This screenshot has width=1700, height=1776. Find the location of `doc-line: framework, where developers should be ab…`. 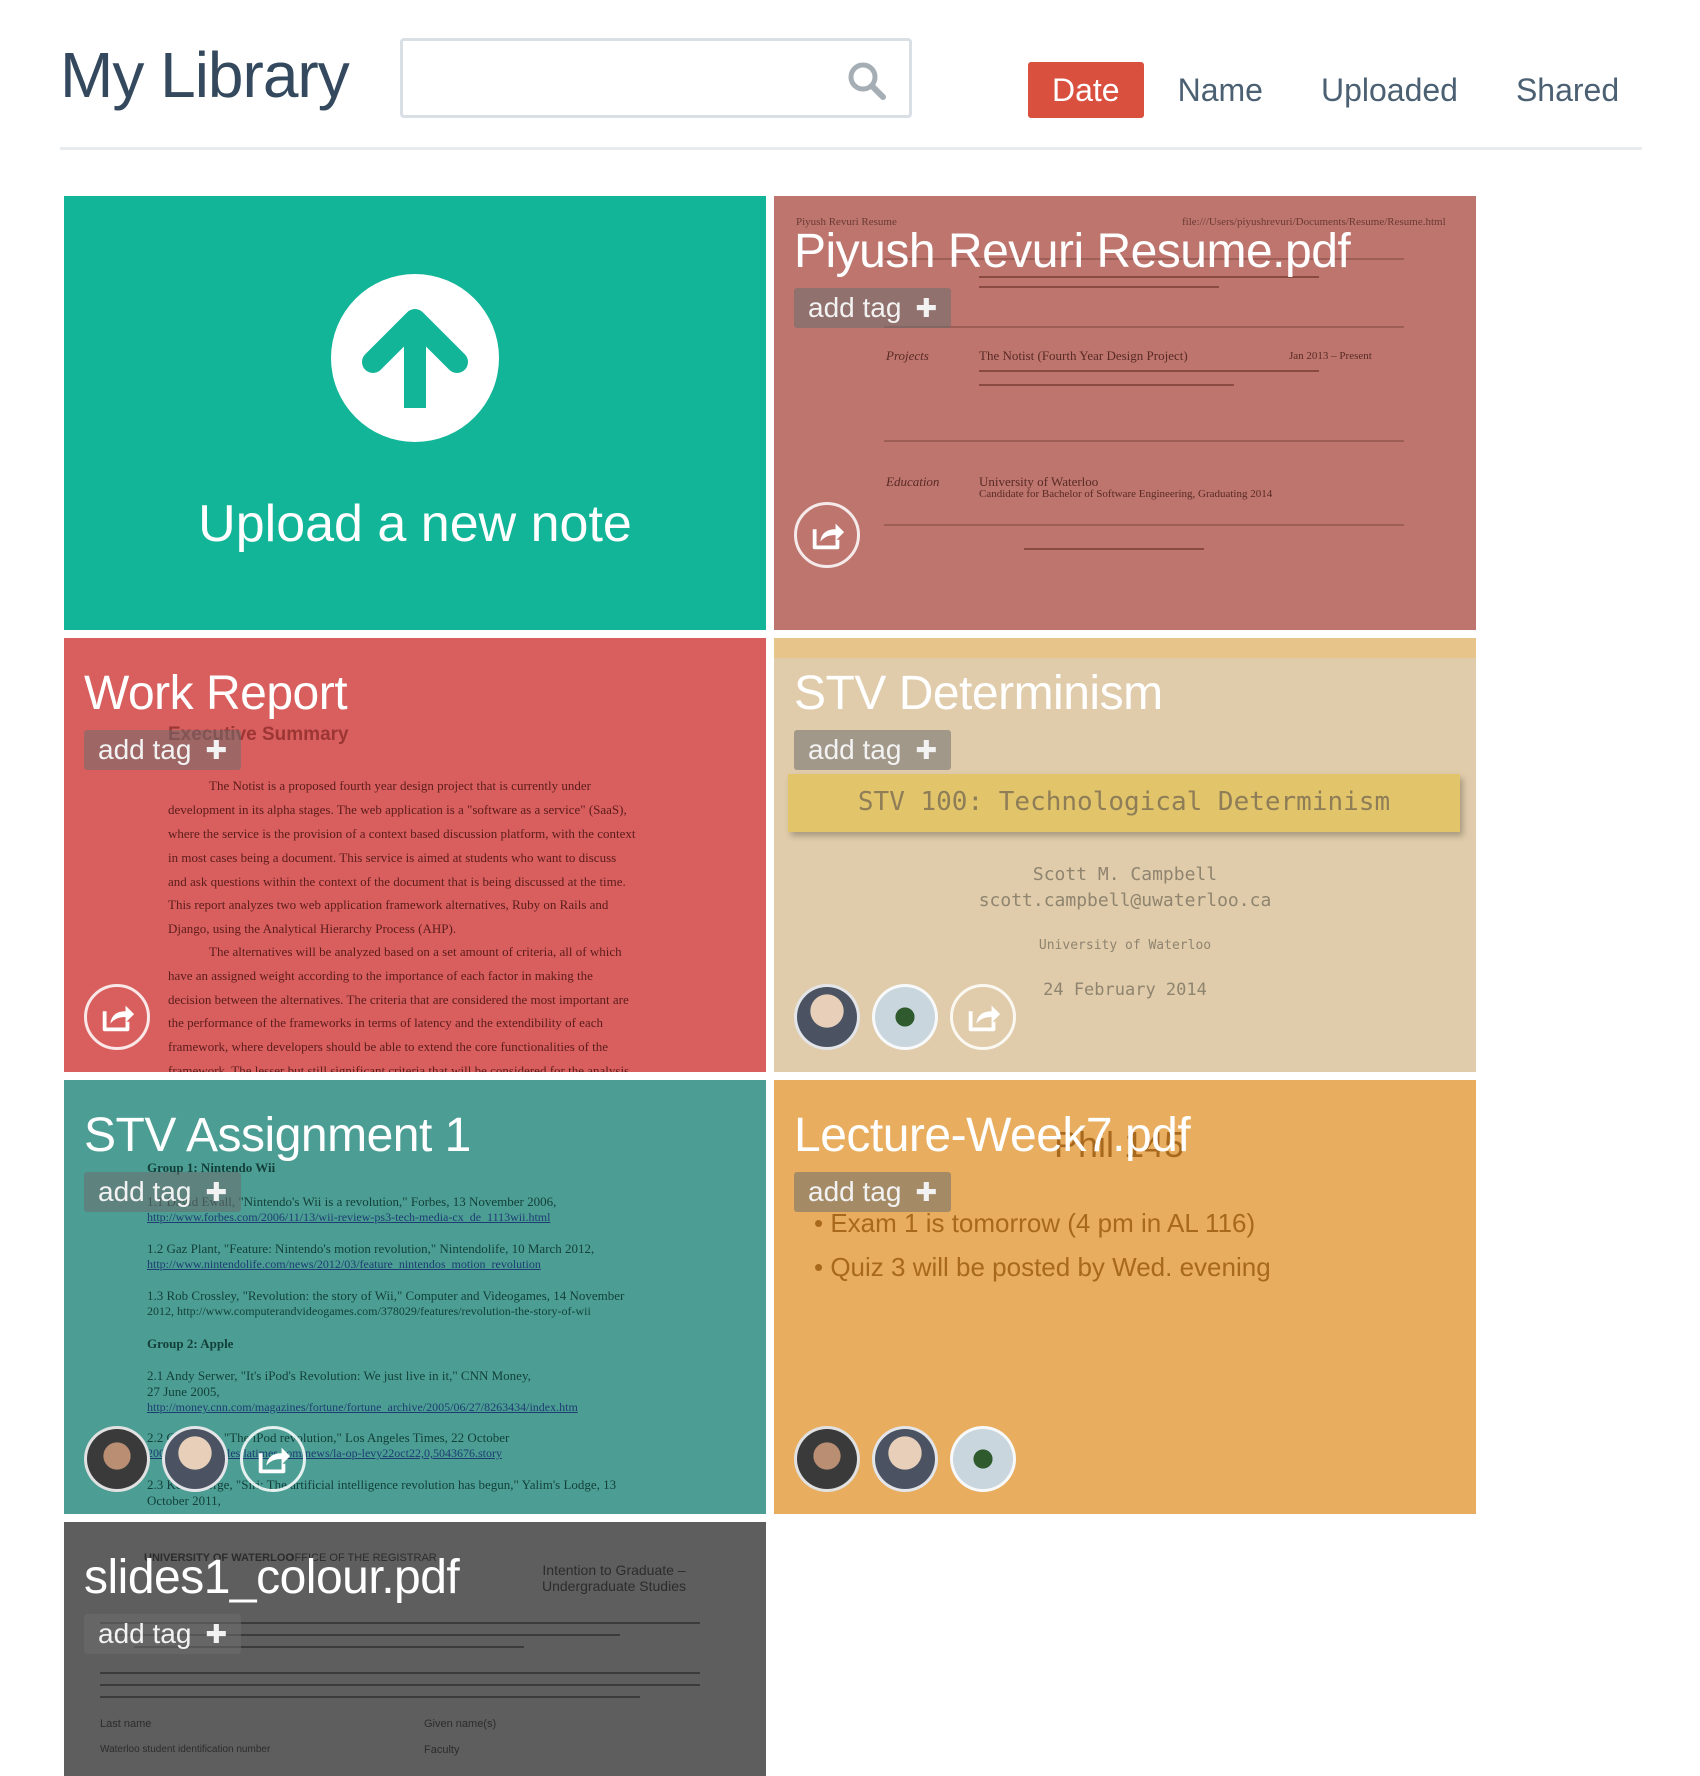

doc-line: framework, where developers should be ab… is located at coordinates (388, 1046).